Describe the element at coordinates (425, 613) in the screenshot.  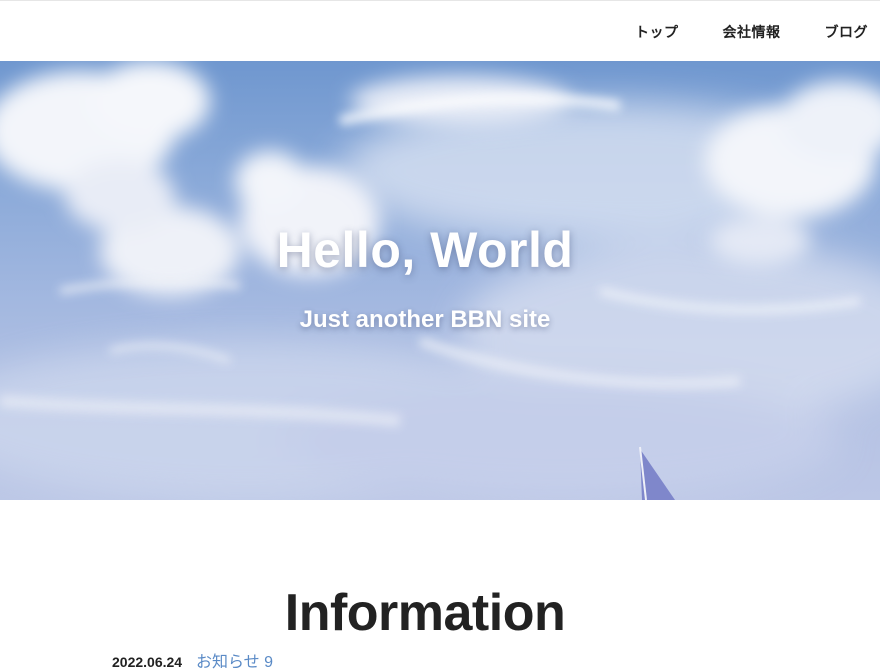
I see `information-heading: Information` at that location.